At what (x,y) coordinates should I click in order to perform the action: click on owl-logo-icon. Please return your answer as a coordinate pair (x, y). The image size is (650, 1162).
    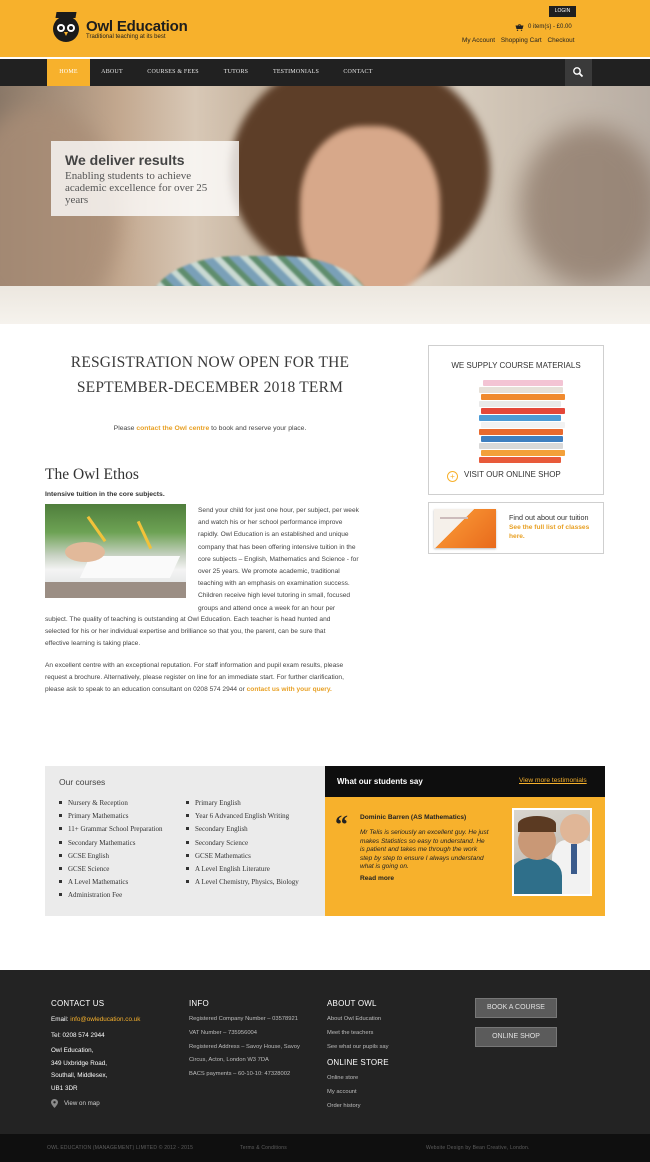
    Looking at the image, I should click on (66, 27).